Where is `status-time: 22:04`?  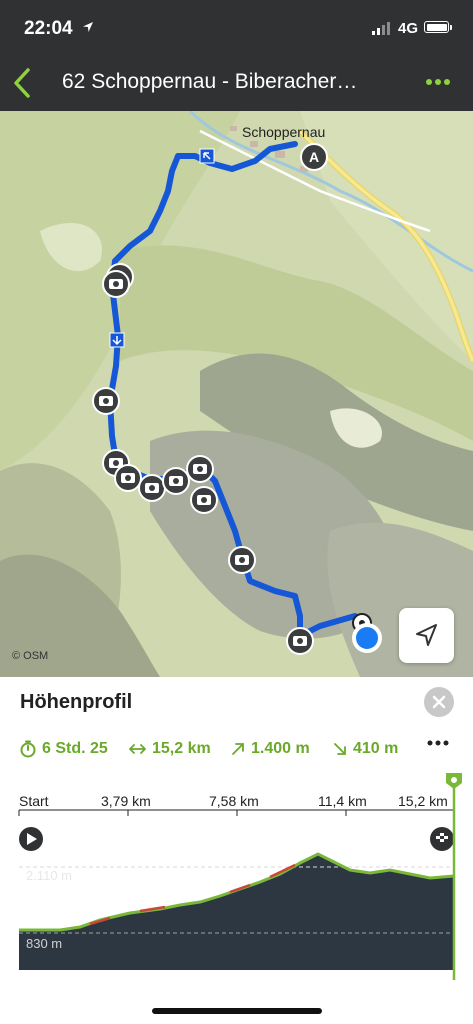
status-time: 22:04 is located at coordinates (48, 28).